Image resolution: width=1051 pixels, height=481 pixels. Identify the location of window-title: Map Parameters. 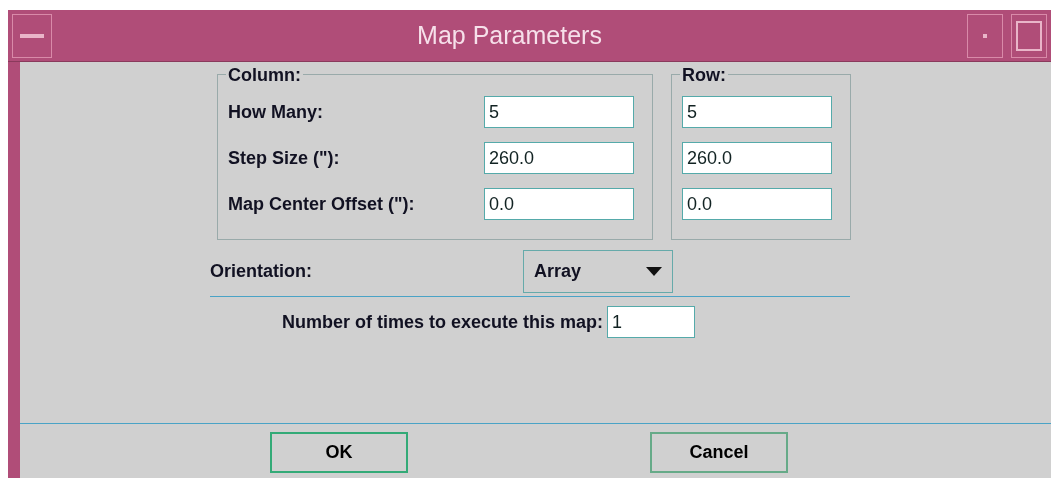
(509, 35).